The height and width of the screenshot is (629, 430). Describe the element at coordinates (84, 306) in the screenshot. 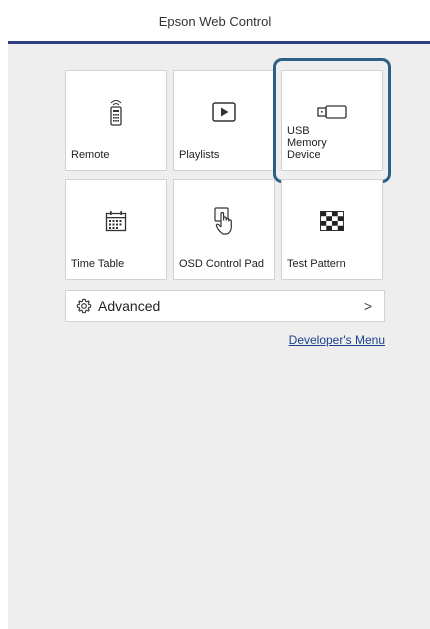

I see `gear-icon` at that location.